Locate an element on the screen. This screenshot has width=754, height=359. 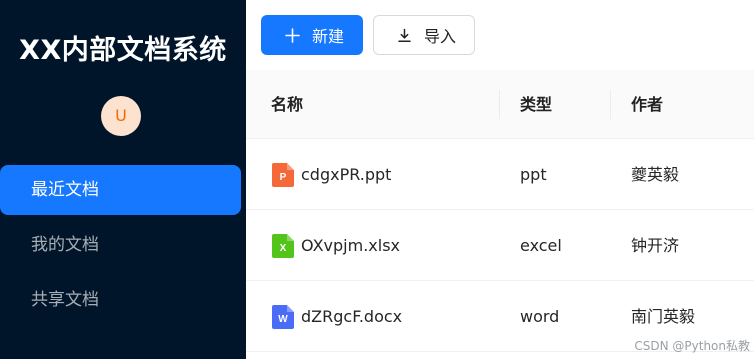
ppt-file-icon: P is located at coordinates (283, 175).